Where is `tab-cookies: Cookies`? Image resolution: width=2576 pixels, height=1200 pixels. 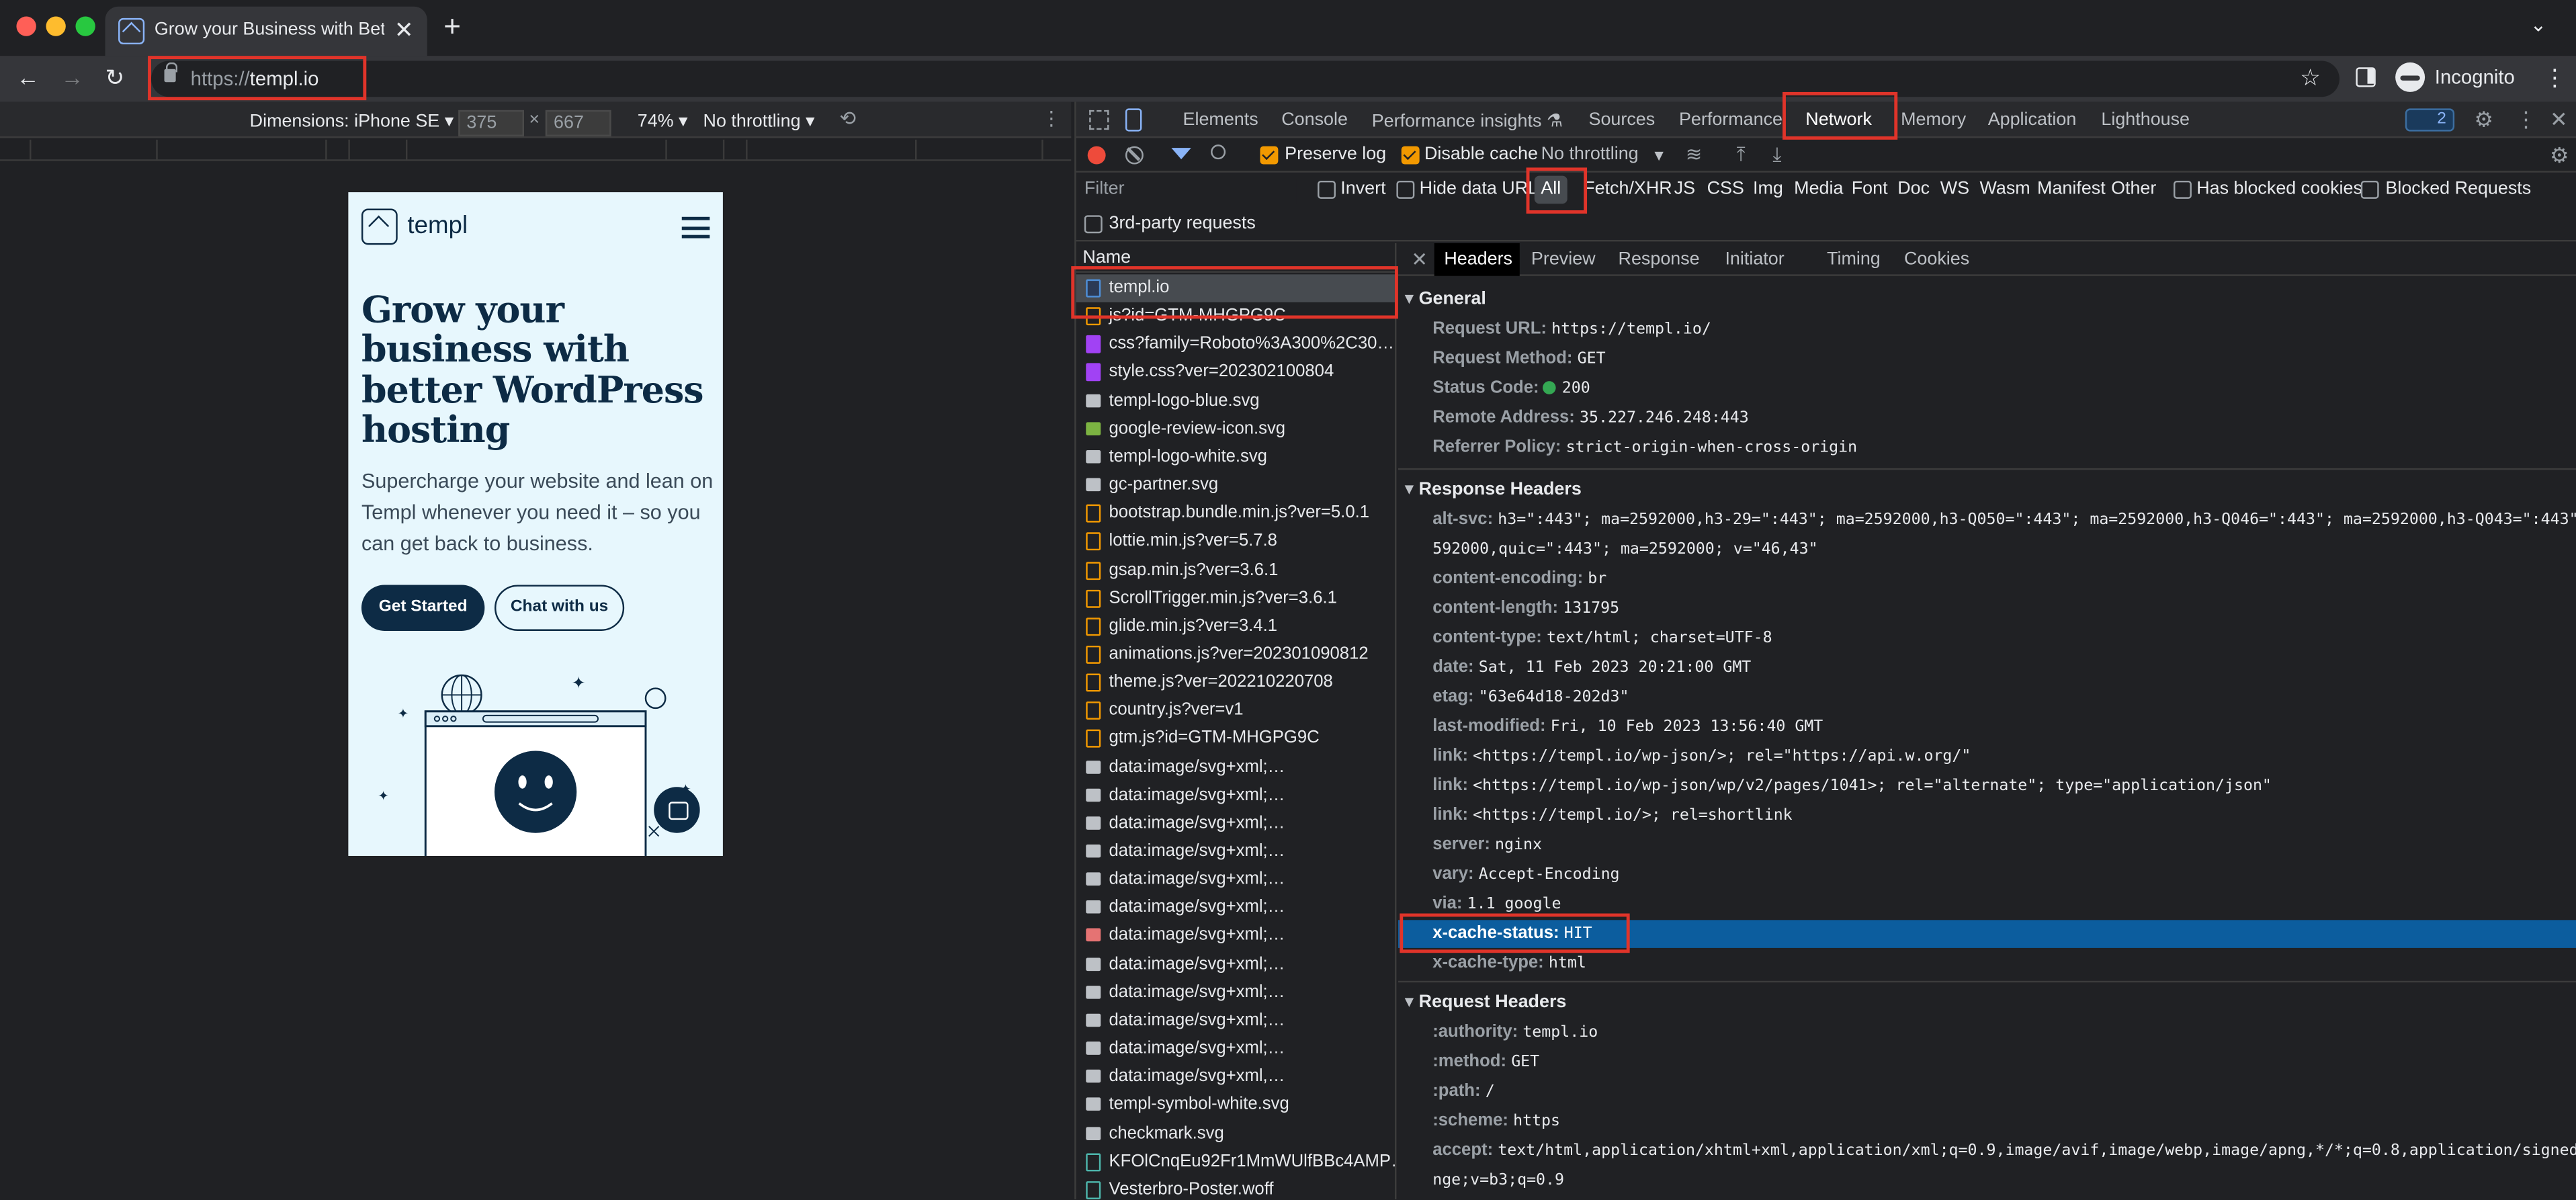
tab-cookies: Cookies is located at coordinates (1936, 259).